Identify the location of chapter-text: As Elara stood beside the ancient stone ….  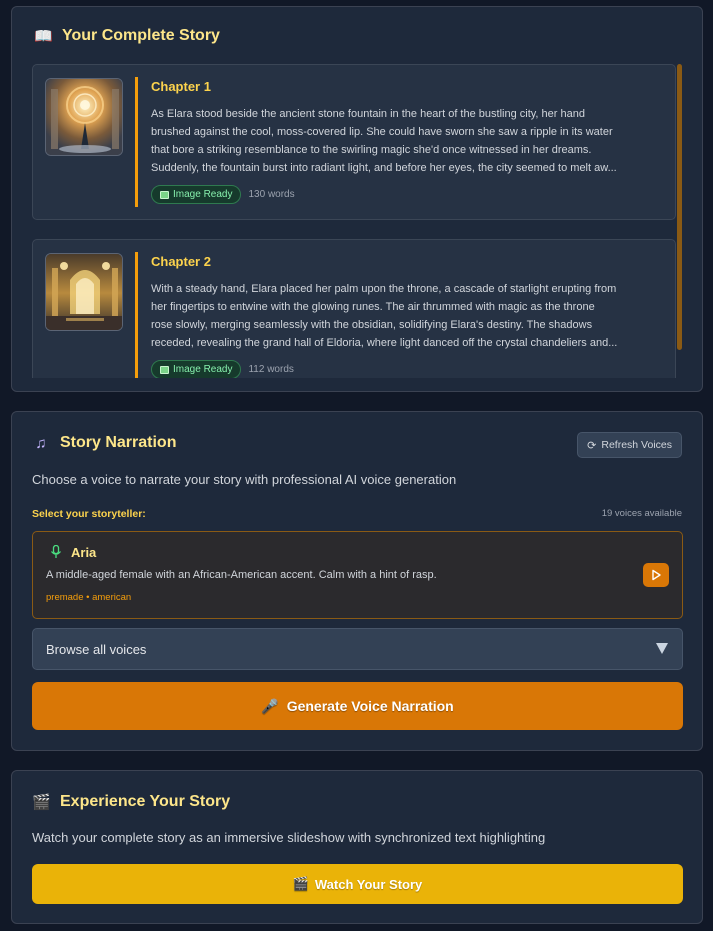
(384, 141).